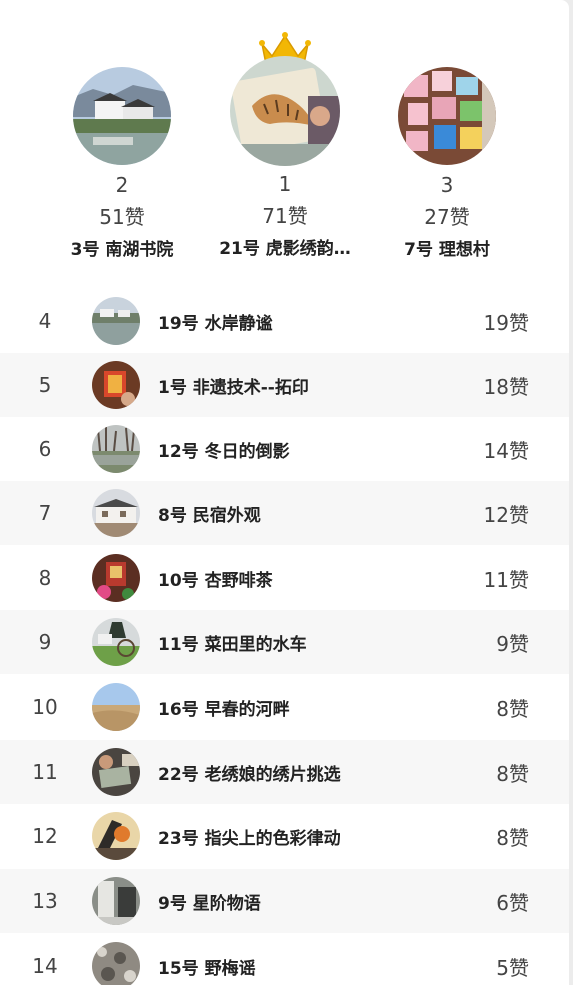  Describe the element at coordinates (45, 836) in the screenshot. I see `list-rank: 12` at that location.